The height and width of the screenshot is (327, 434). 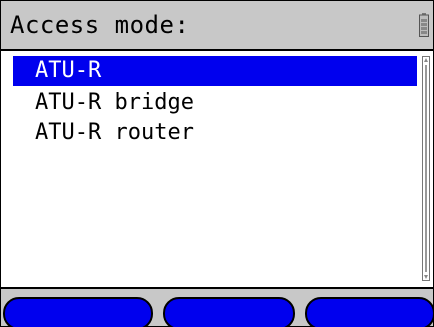 What do you see at coordinates (68, 70) in the screenshot?
I see `list-item-label: ATU-R` at bounding box center [68, 70].